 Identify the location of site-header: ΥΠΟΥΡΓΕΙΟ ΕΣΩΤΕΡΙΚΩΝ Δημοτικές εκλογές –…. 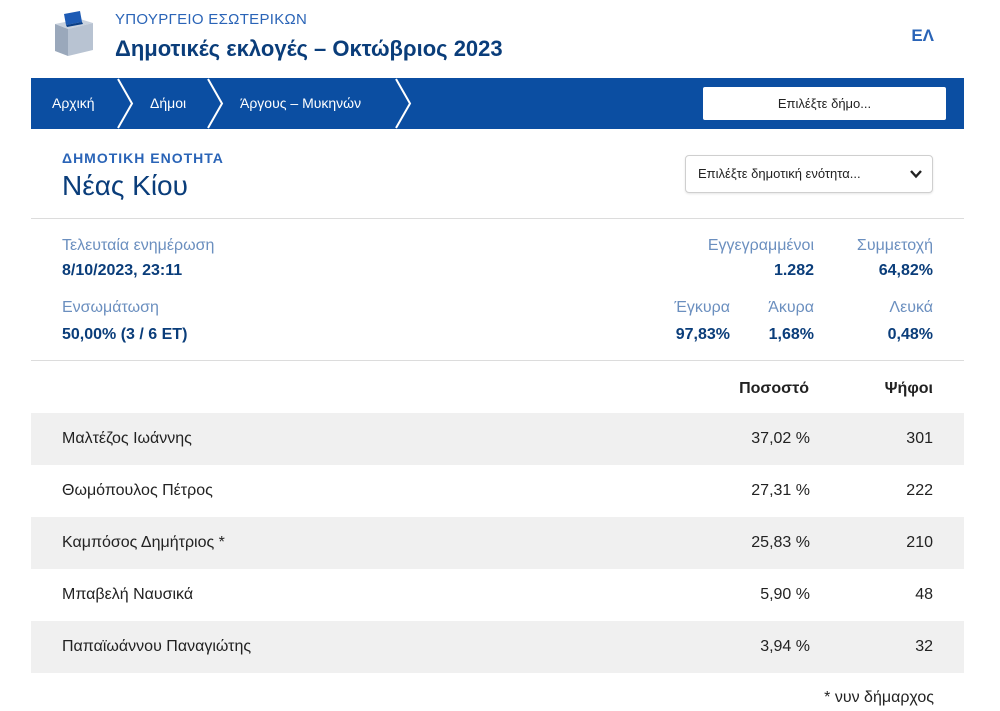
(500, 39).